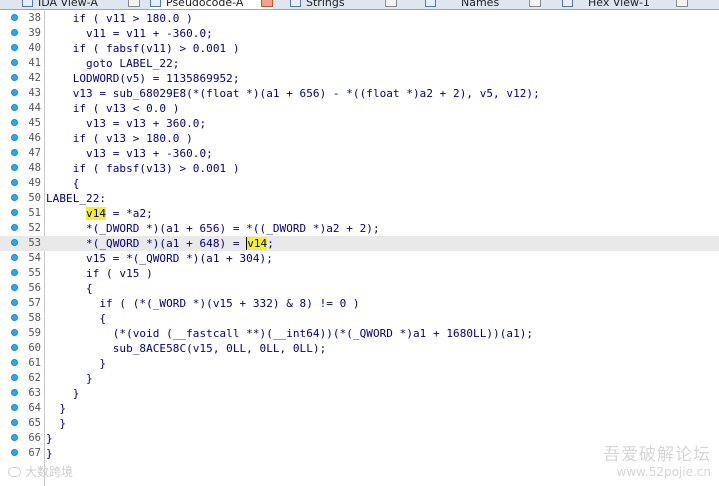  What do you see at coordinates (34, 378) in the screenshot?
I see `line-number: 62` at bounding box center [34, 378].